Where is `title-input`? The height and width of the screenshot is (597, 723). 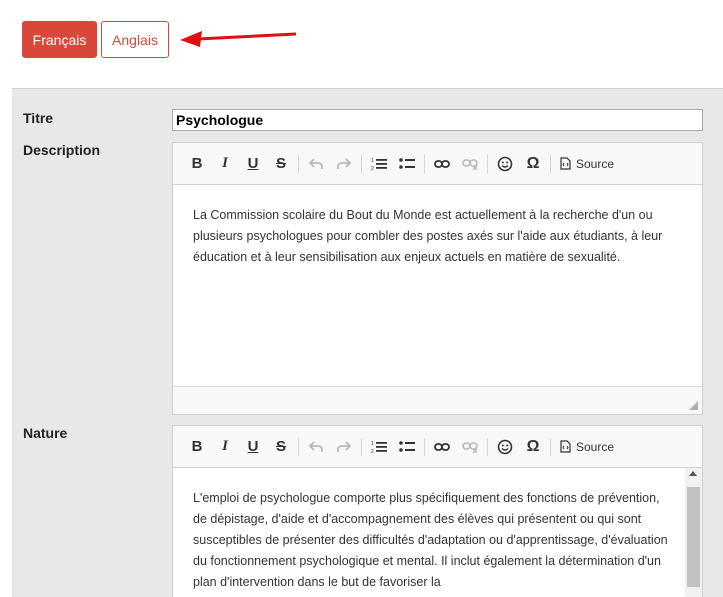
title-input is located at coordinates (437, 120).